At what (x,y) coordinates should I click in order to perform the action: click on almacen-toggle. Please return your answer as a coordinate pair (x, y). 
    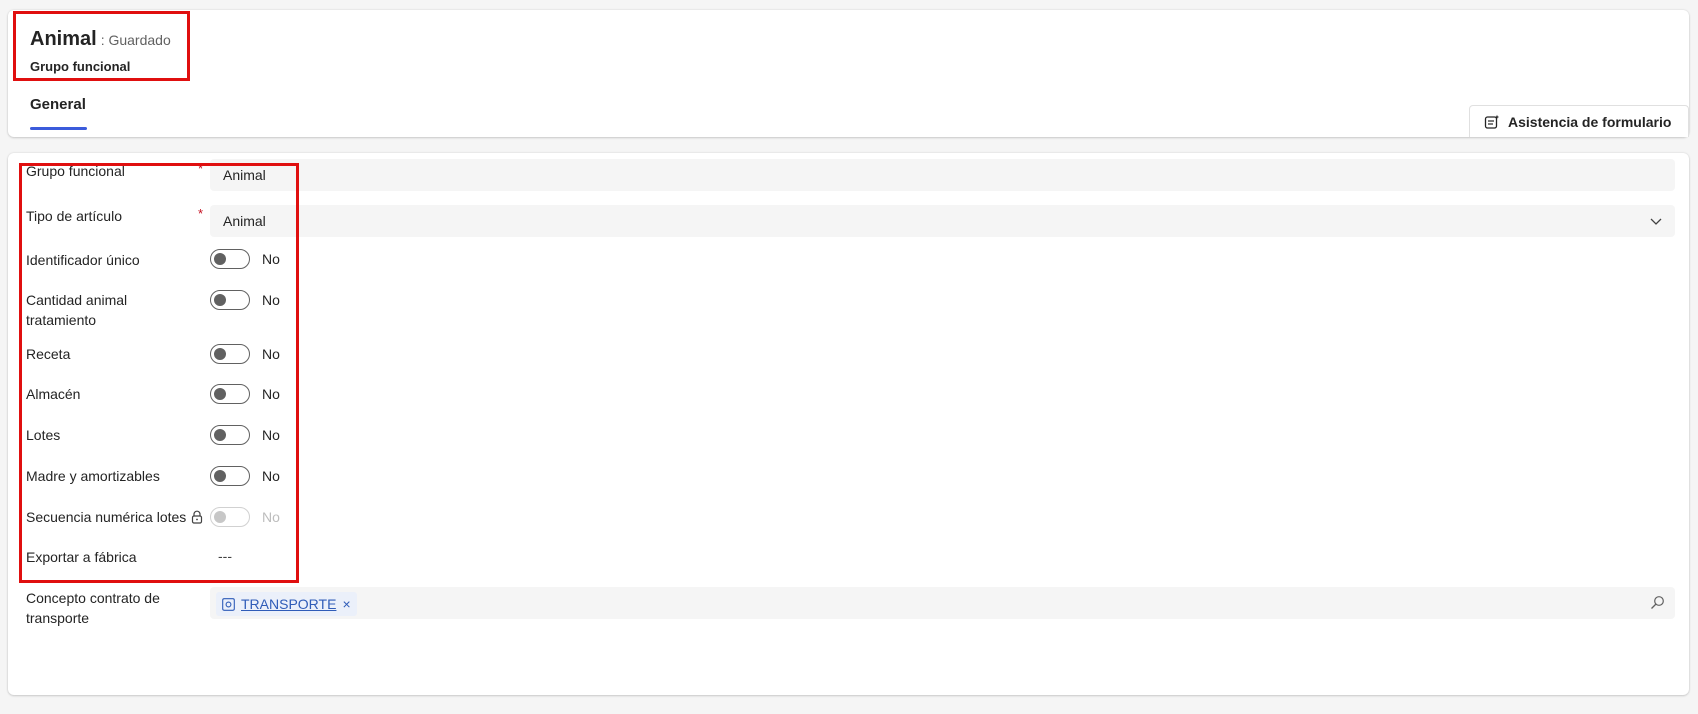
    Looking at the image, I should click on (230, 394).